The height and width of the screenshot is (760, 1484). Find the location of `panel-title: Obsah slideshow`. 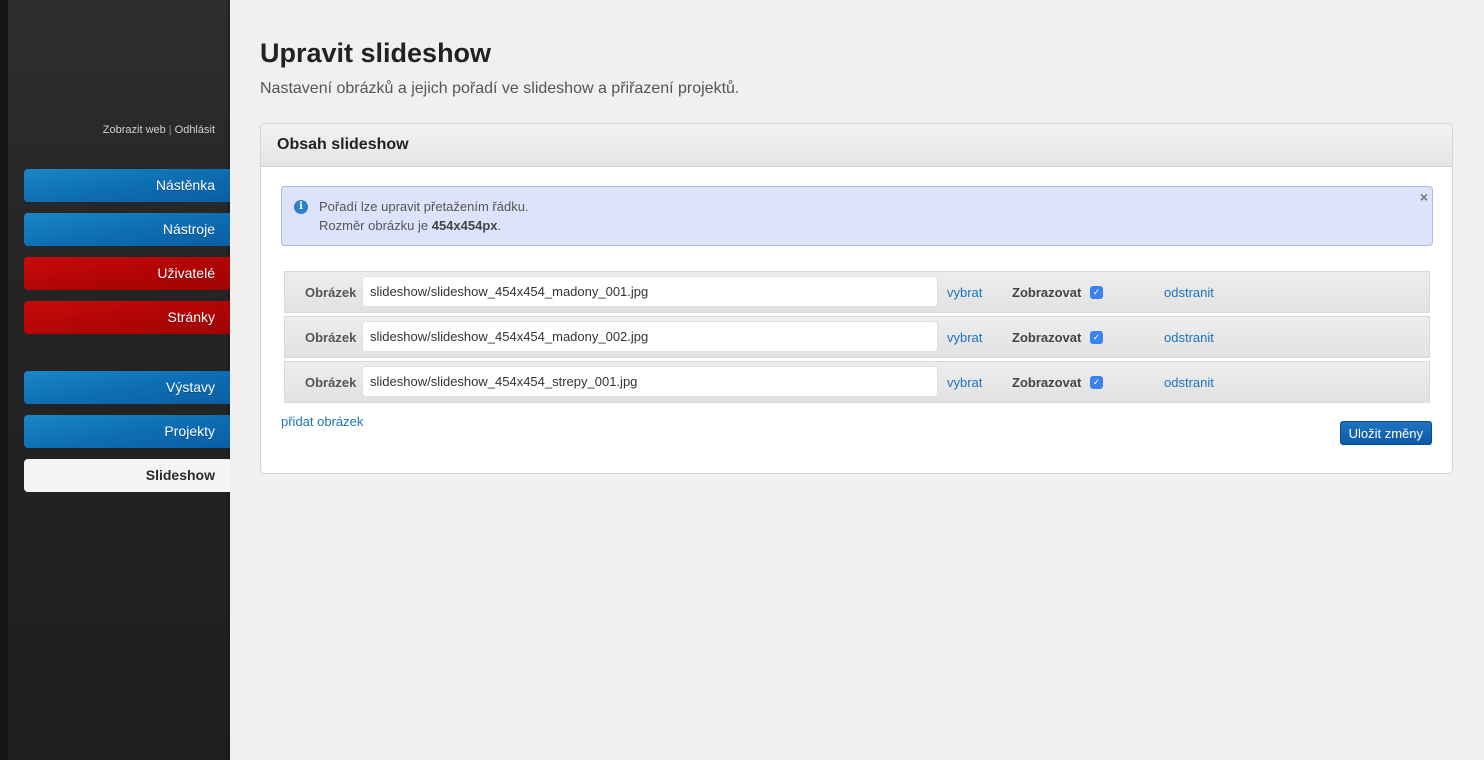

panel-title: Obsah slideshow is located at coordinates (856, 145).